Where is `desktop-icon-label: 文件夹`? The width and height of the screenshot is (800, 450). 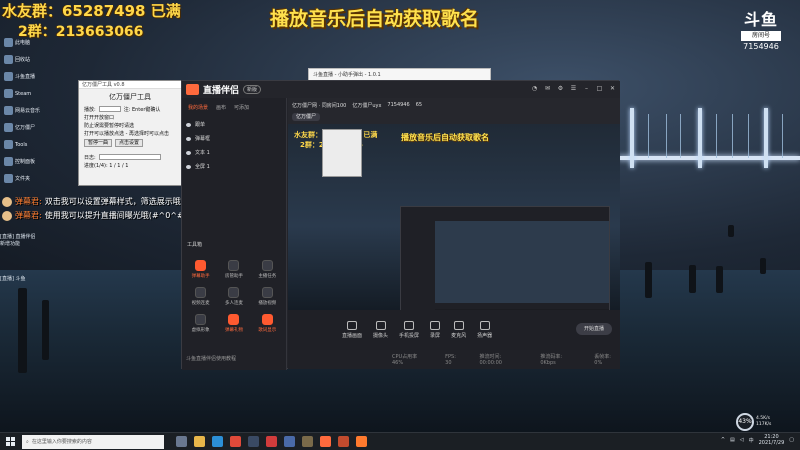
desktop-icon-label: 文件夹 is located at coordinates (23, 179).